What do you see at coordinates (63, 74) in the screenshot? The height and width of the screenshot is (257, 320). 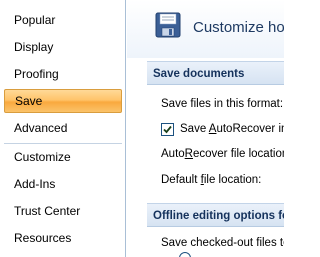 I see `sidebar-item-proofing: Proofing` at bounding box center [63, 74].